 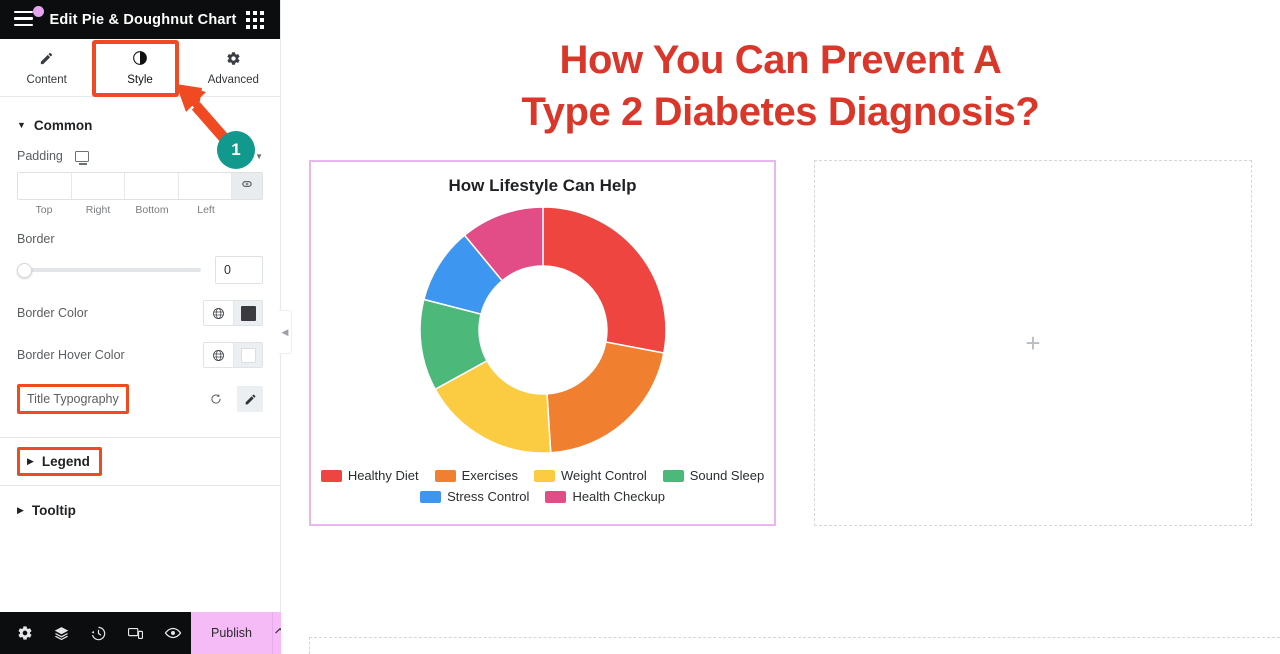 I want to click on border-color-picker, so click(x=233, y=313).